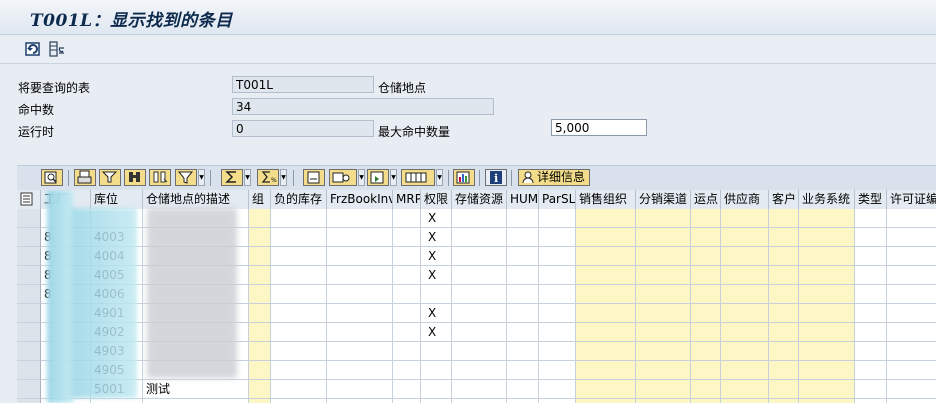  Describe the element at coordinates (496, 177) in the screenshot. I see `info-icon: i` at that location.